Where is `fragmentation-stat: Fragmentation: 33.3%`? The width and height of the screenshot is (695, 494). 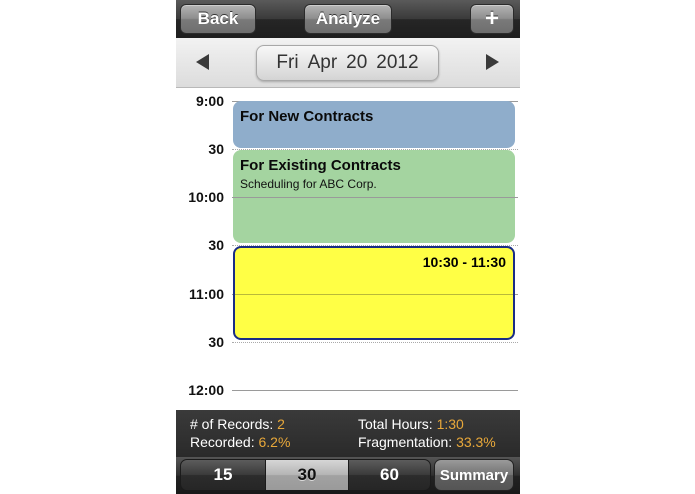 fragmentation-stat: Fragmentation: 33.3% is located at coordinates (427, 442).